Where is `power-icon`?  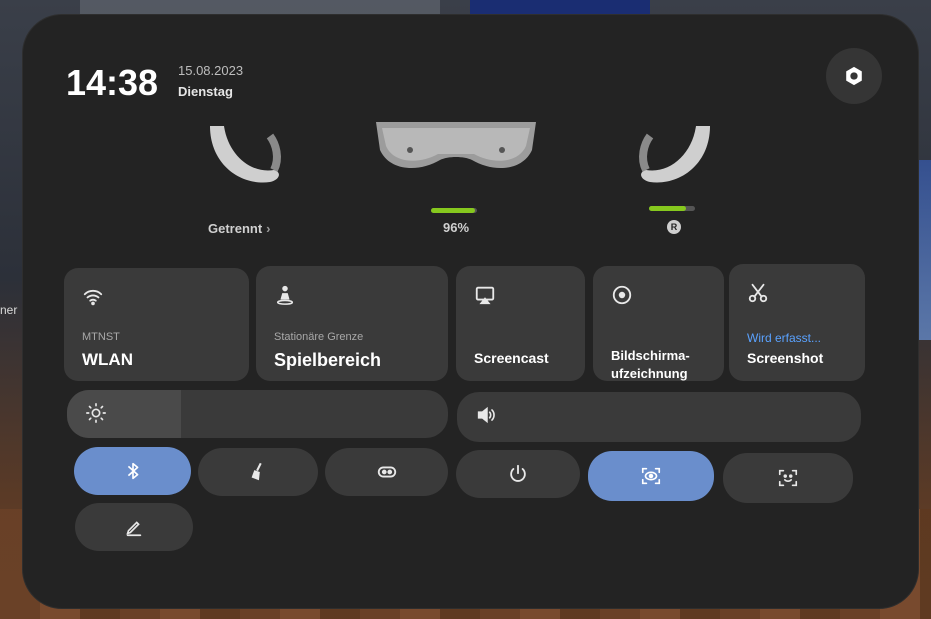 power-icon is located at coordinates (518, 473).